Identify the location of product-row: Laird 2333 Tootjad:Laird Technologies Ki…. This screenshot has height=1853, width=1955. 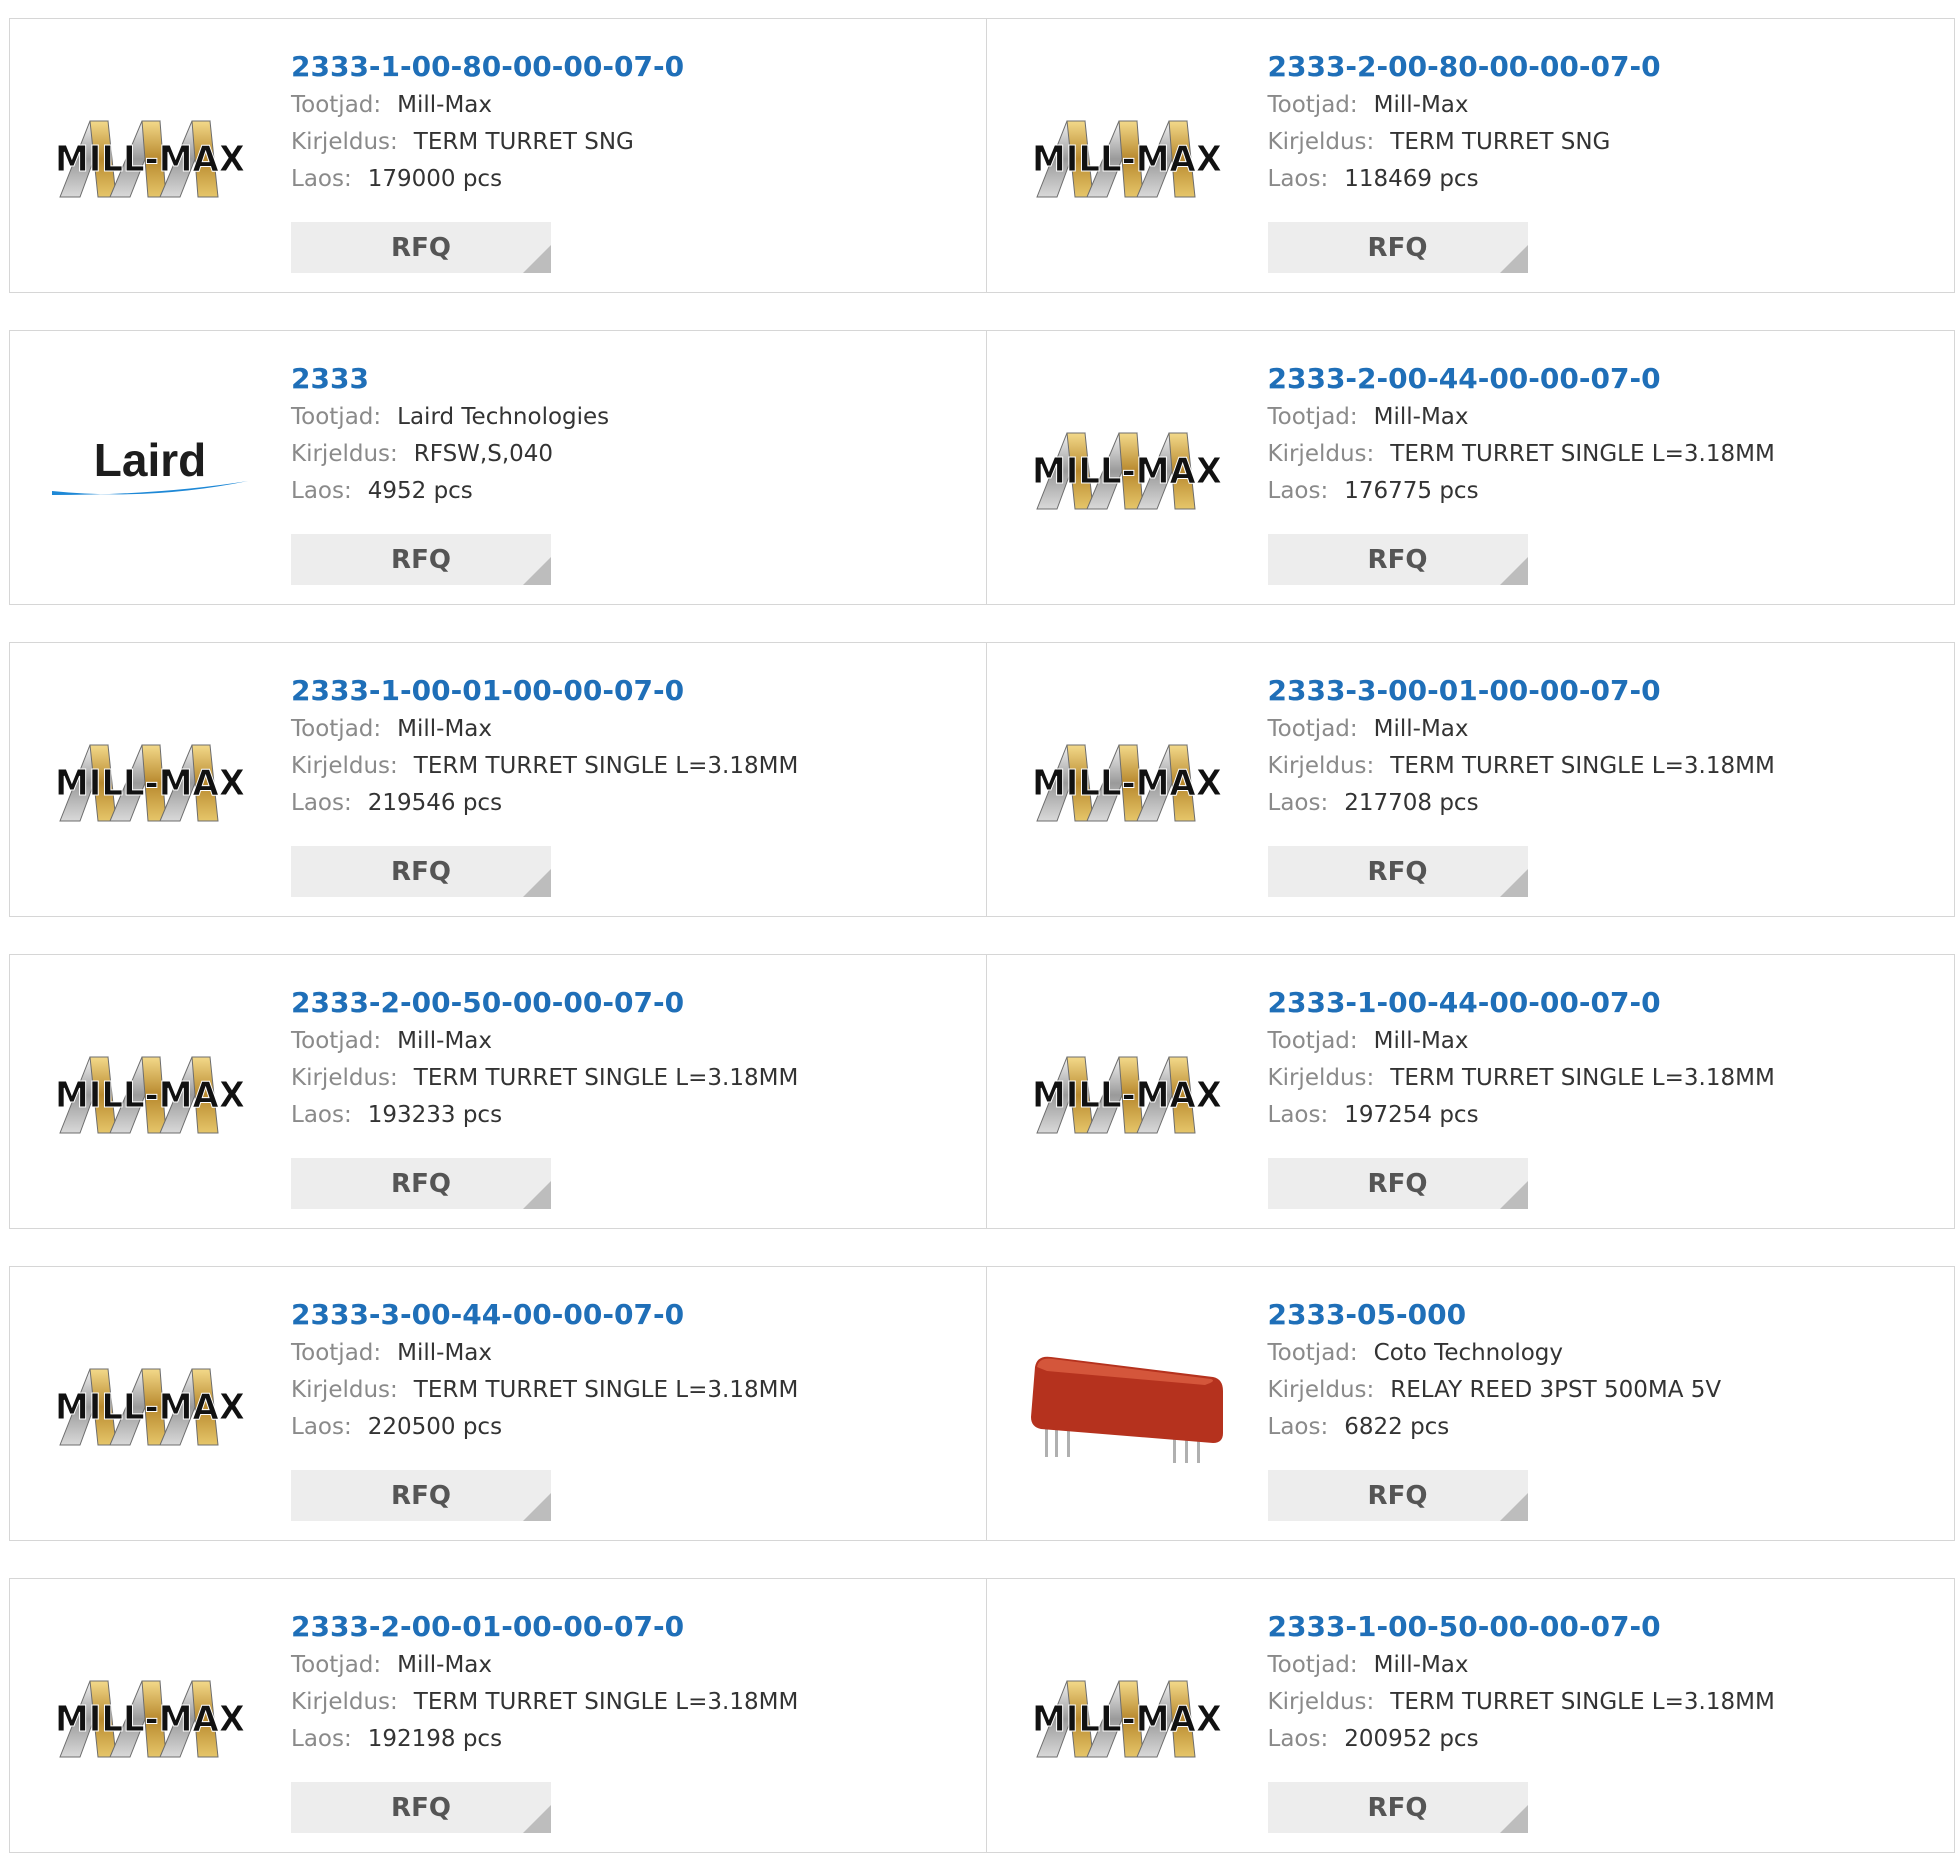
(982, 467).